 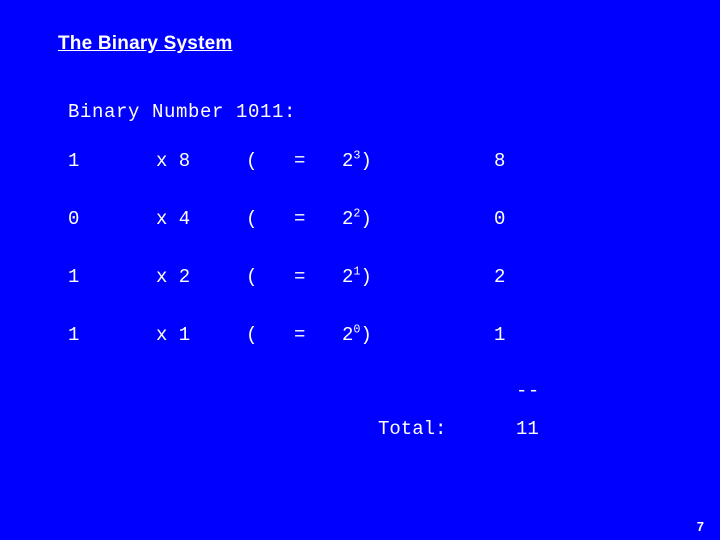 I want to click on row-bit: 0, so click(x=74, y=219).